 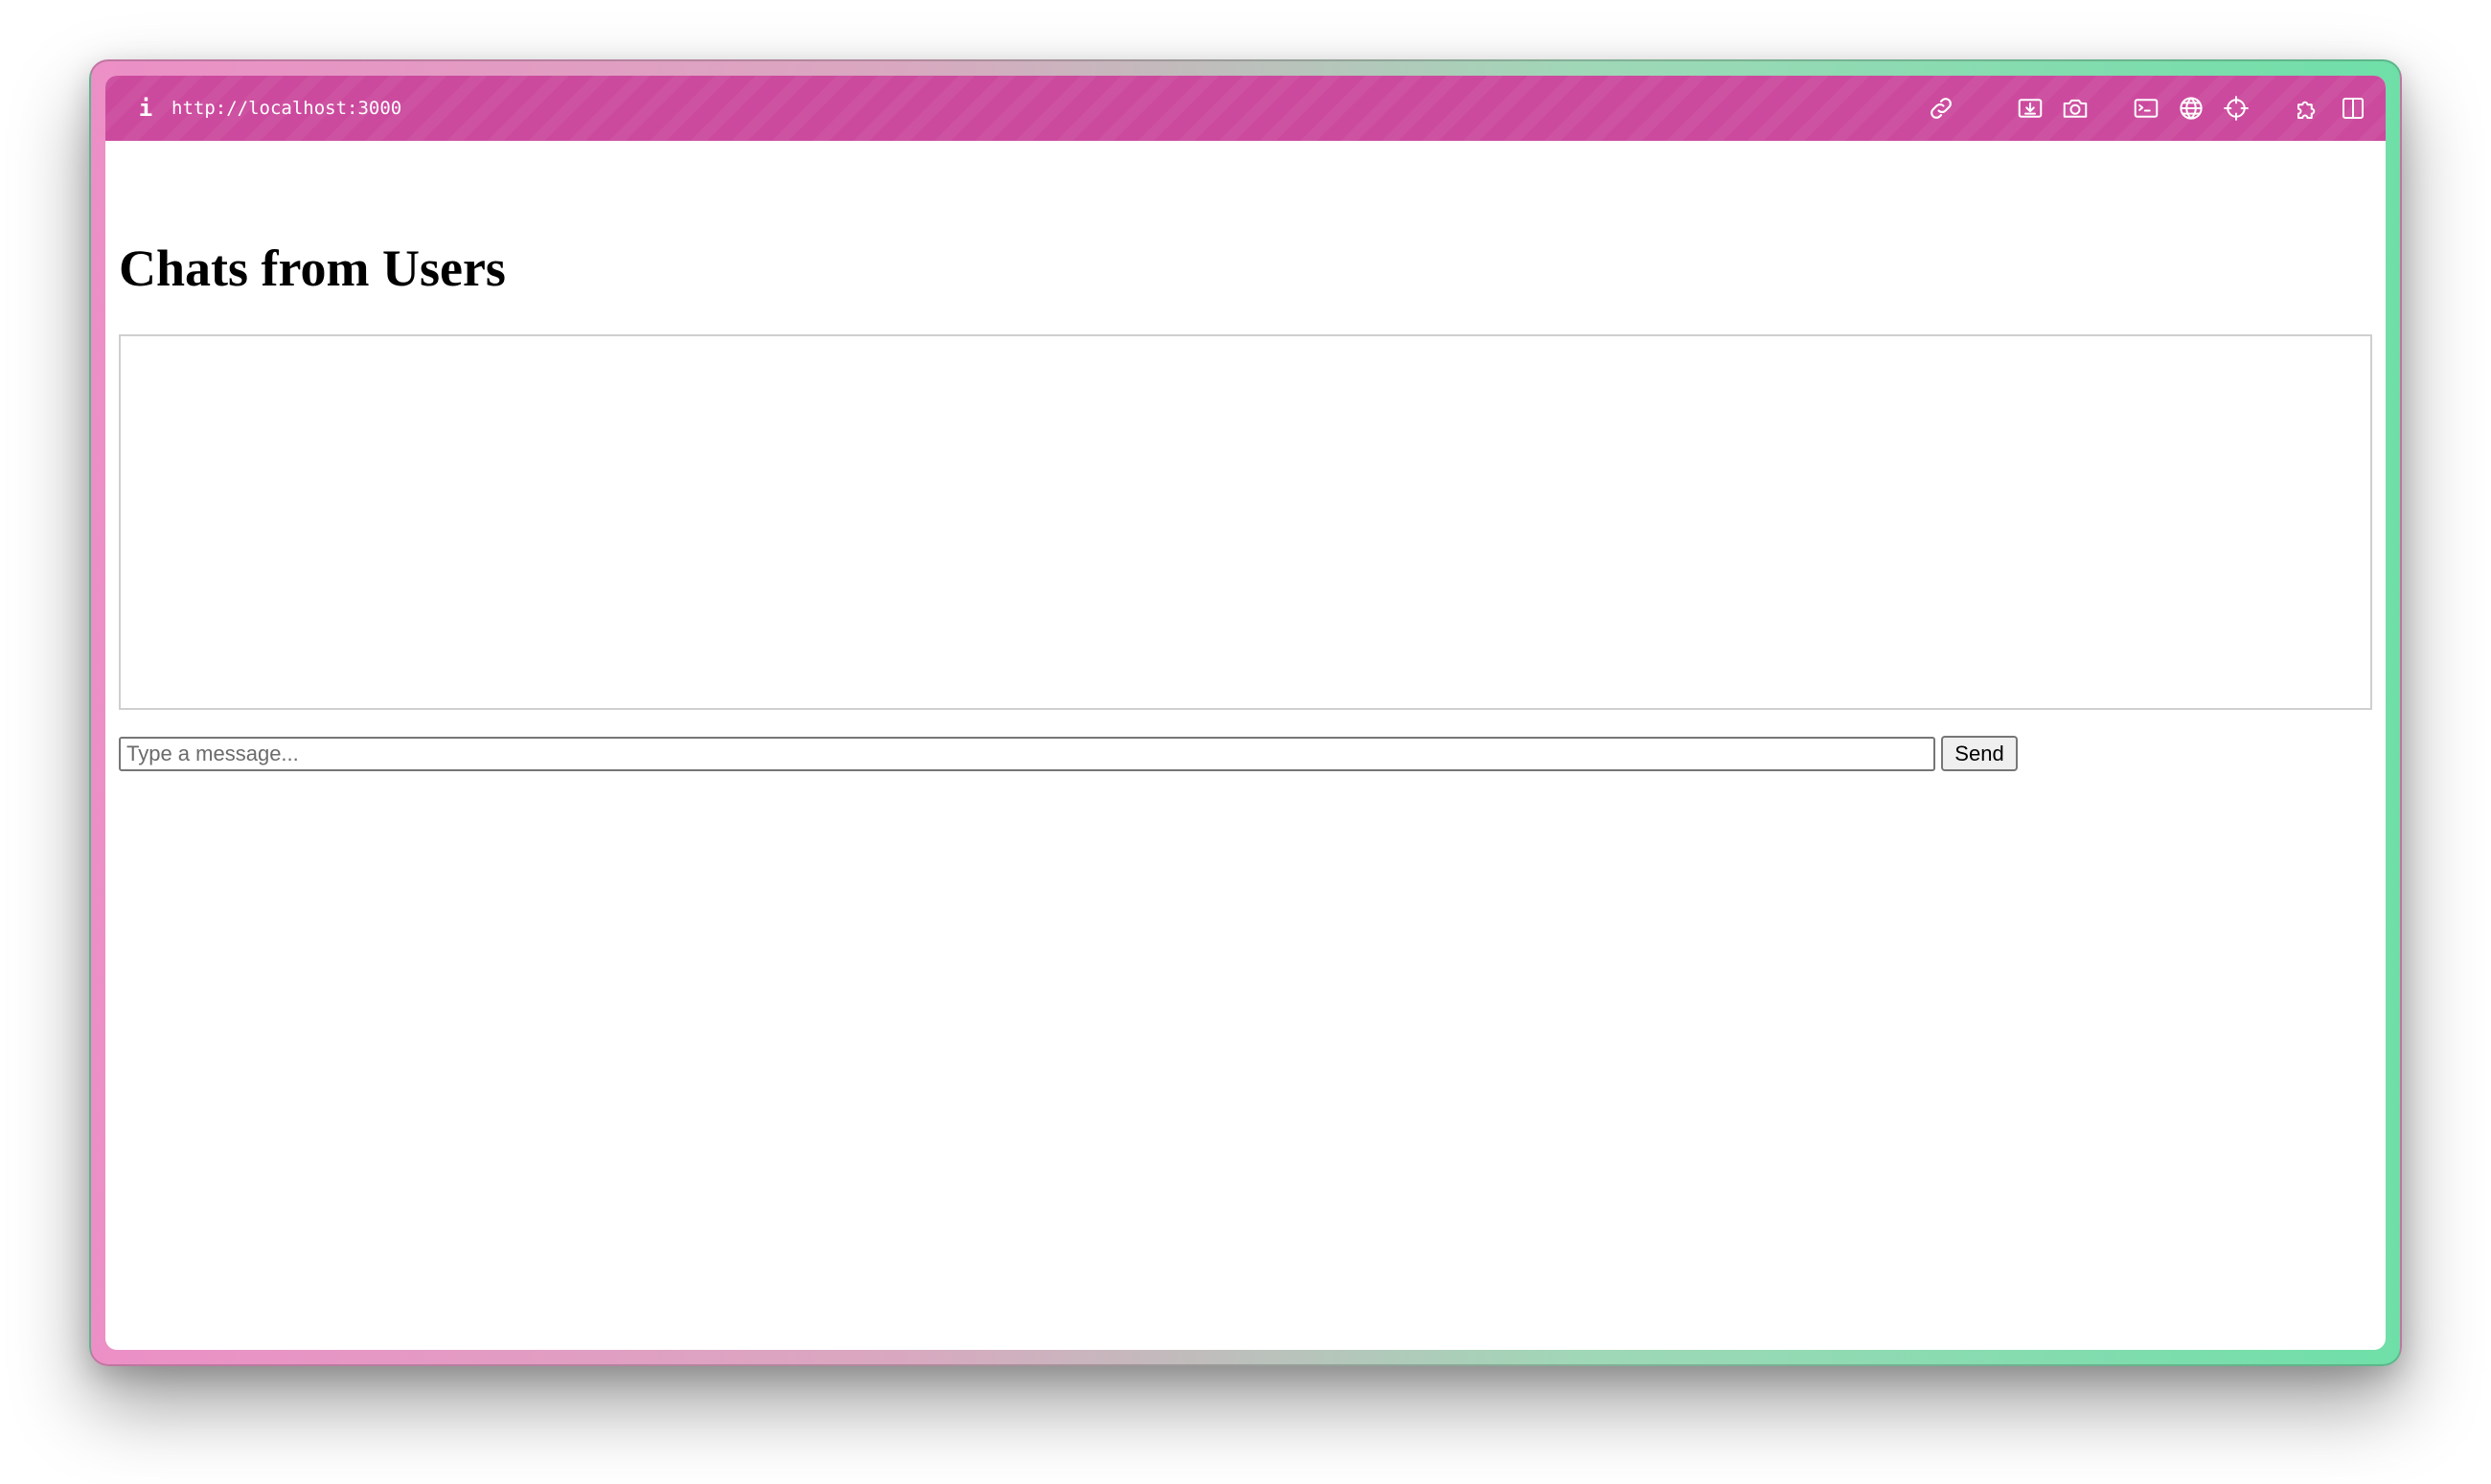 What do you see at coordinates (286, 108) in the screenshot?
I see `address-bar-url: http://localhost:3000` at bounding box center [286, 108].